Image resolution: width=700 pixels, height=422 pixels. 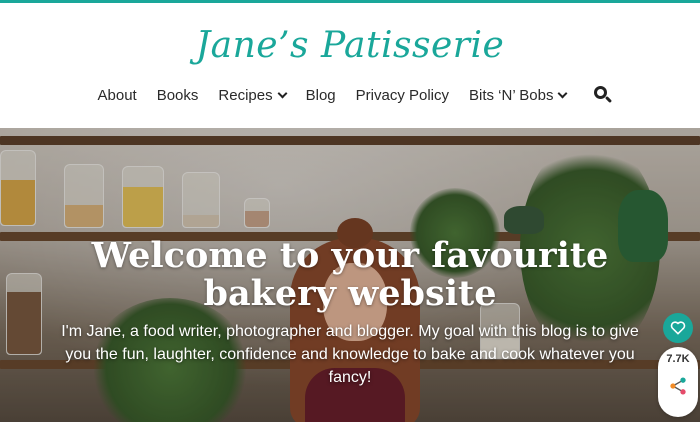 I want to click on site-logo: Jane’s Patisserie, so click(x=350, y=45).